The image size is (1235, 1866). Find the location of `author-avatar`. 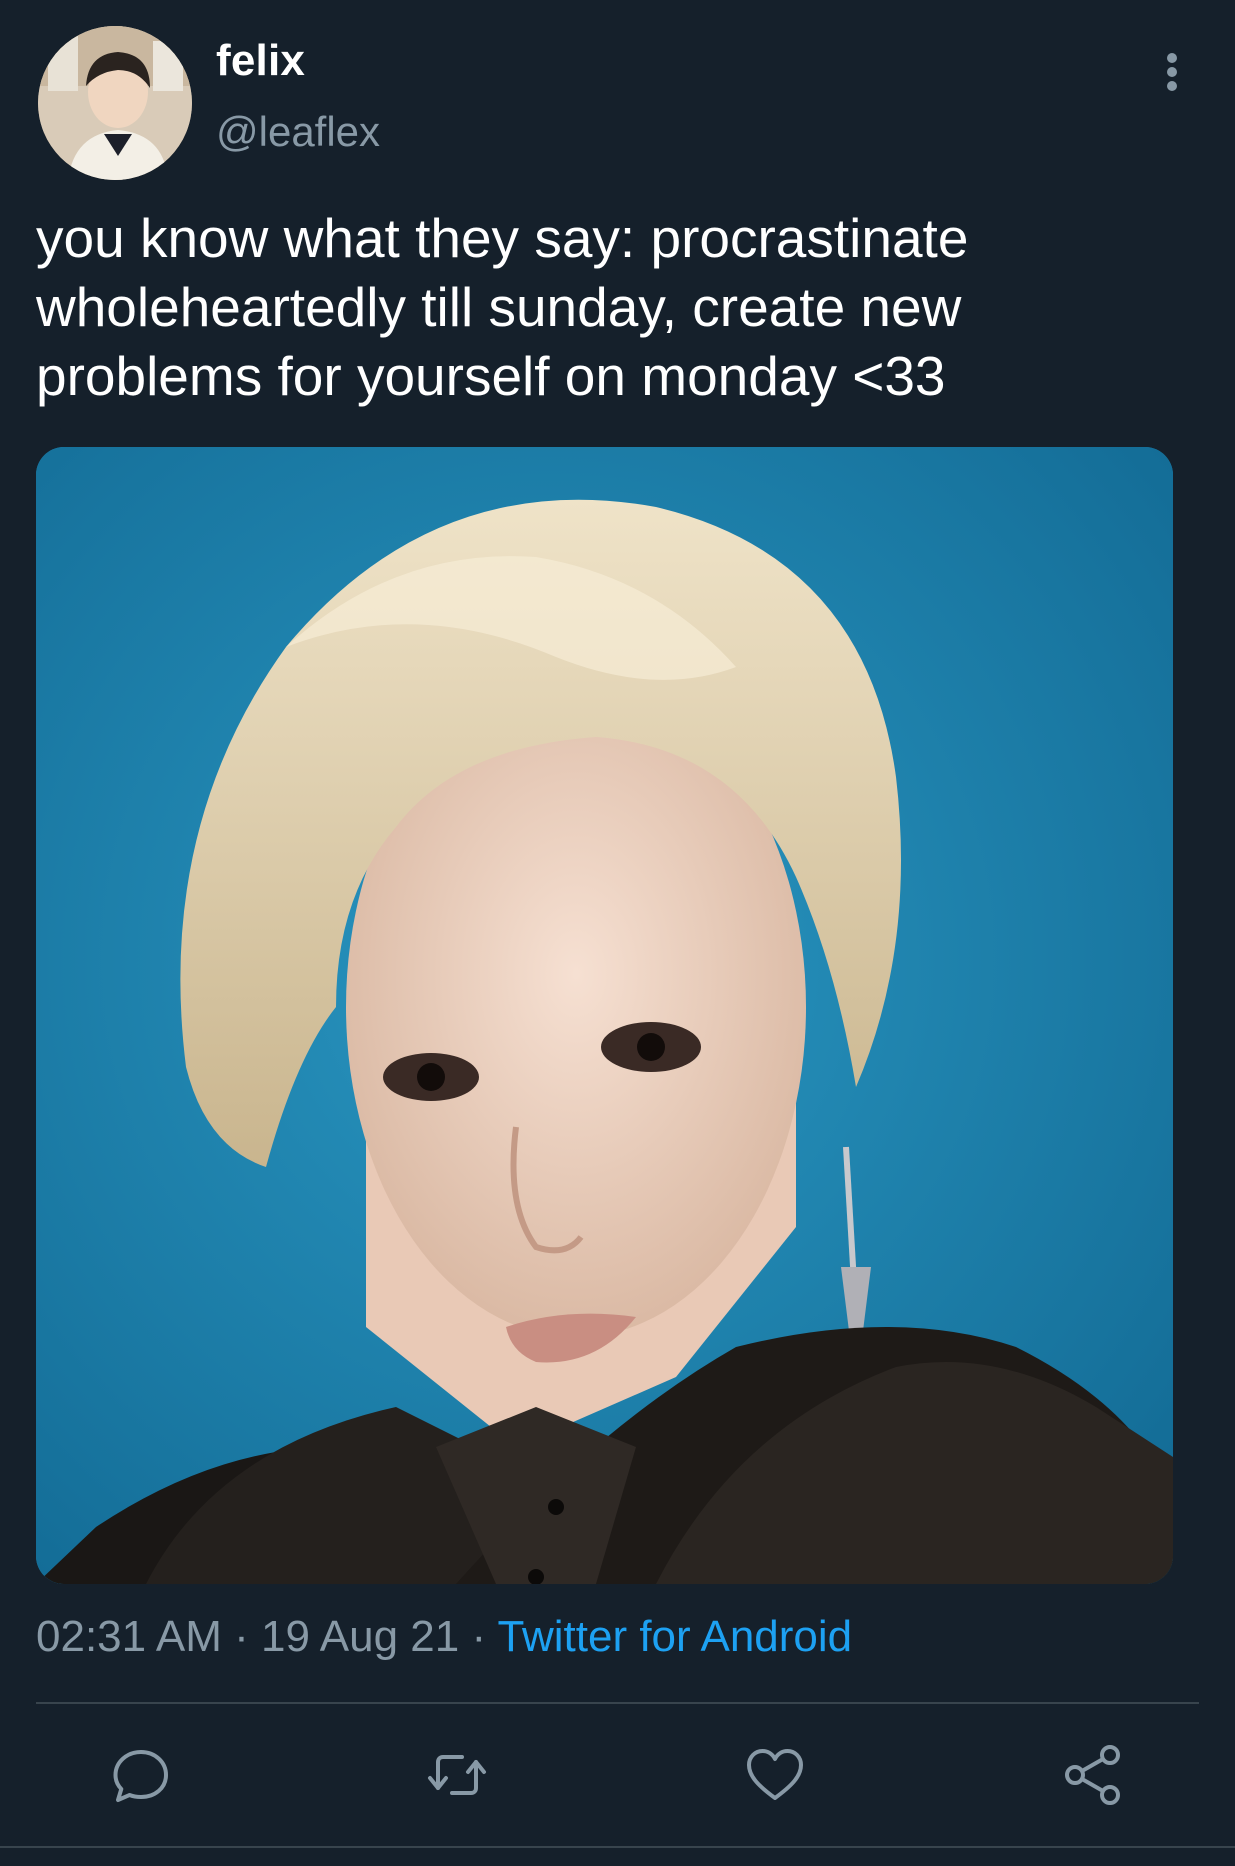

author-avatar is located at coordinates (115, 103).